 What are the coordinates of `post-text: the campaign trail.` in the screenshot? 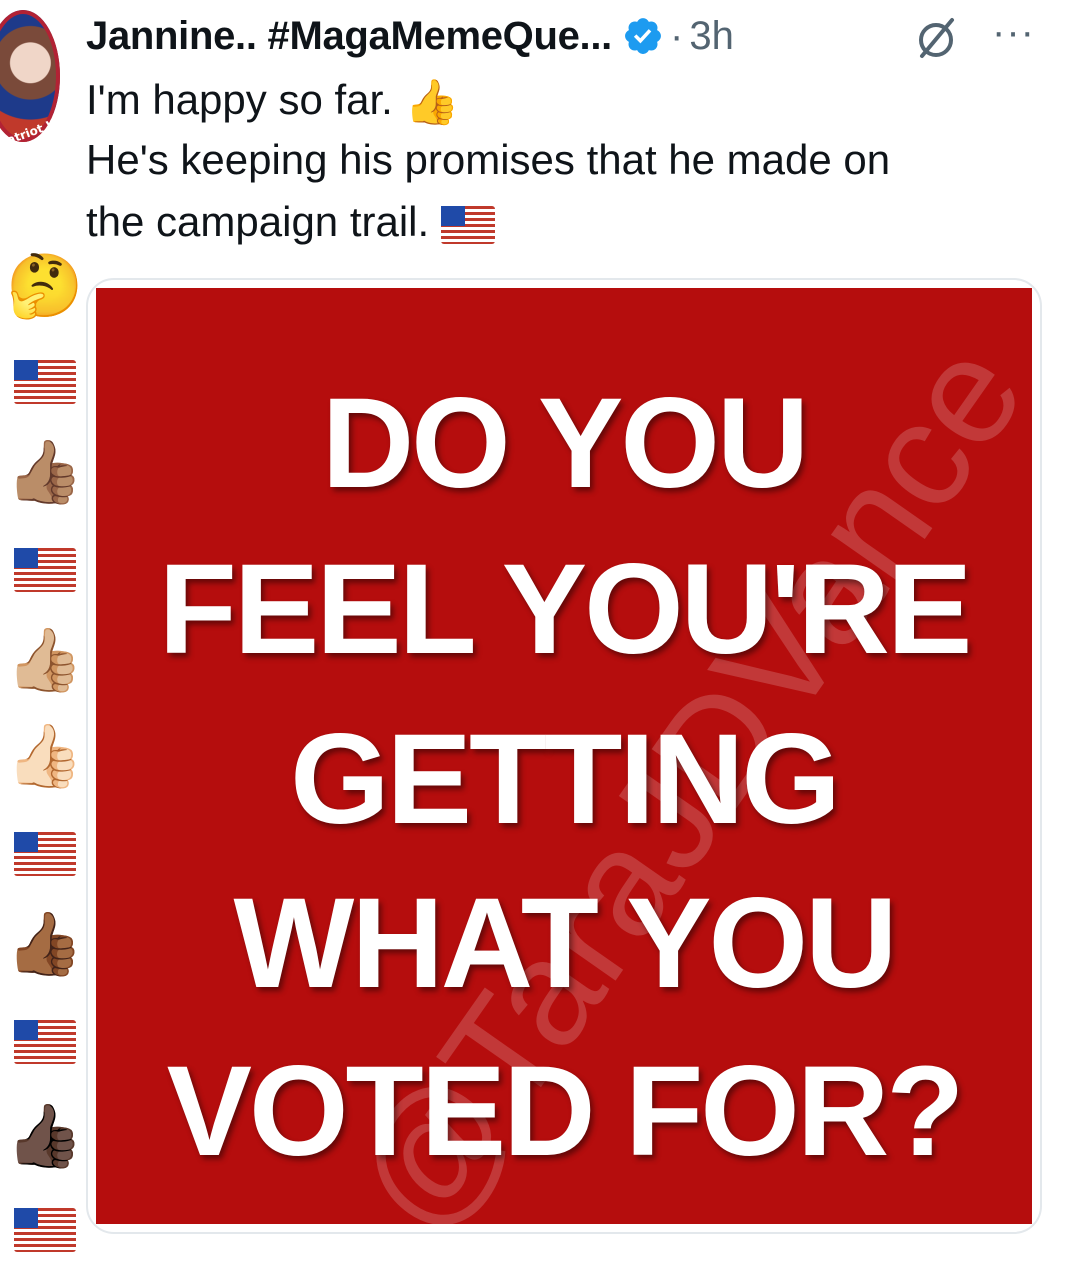 It's located at (258, 221).